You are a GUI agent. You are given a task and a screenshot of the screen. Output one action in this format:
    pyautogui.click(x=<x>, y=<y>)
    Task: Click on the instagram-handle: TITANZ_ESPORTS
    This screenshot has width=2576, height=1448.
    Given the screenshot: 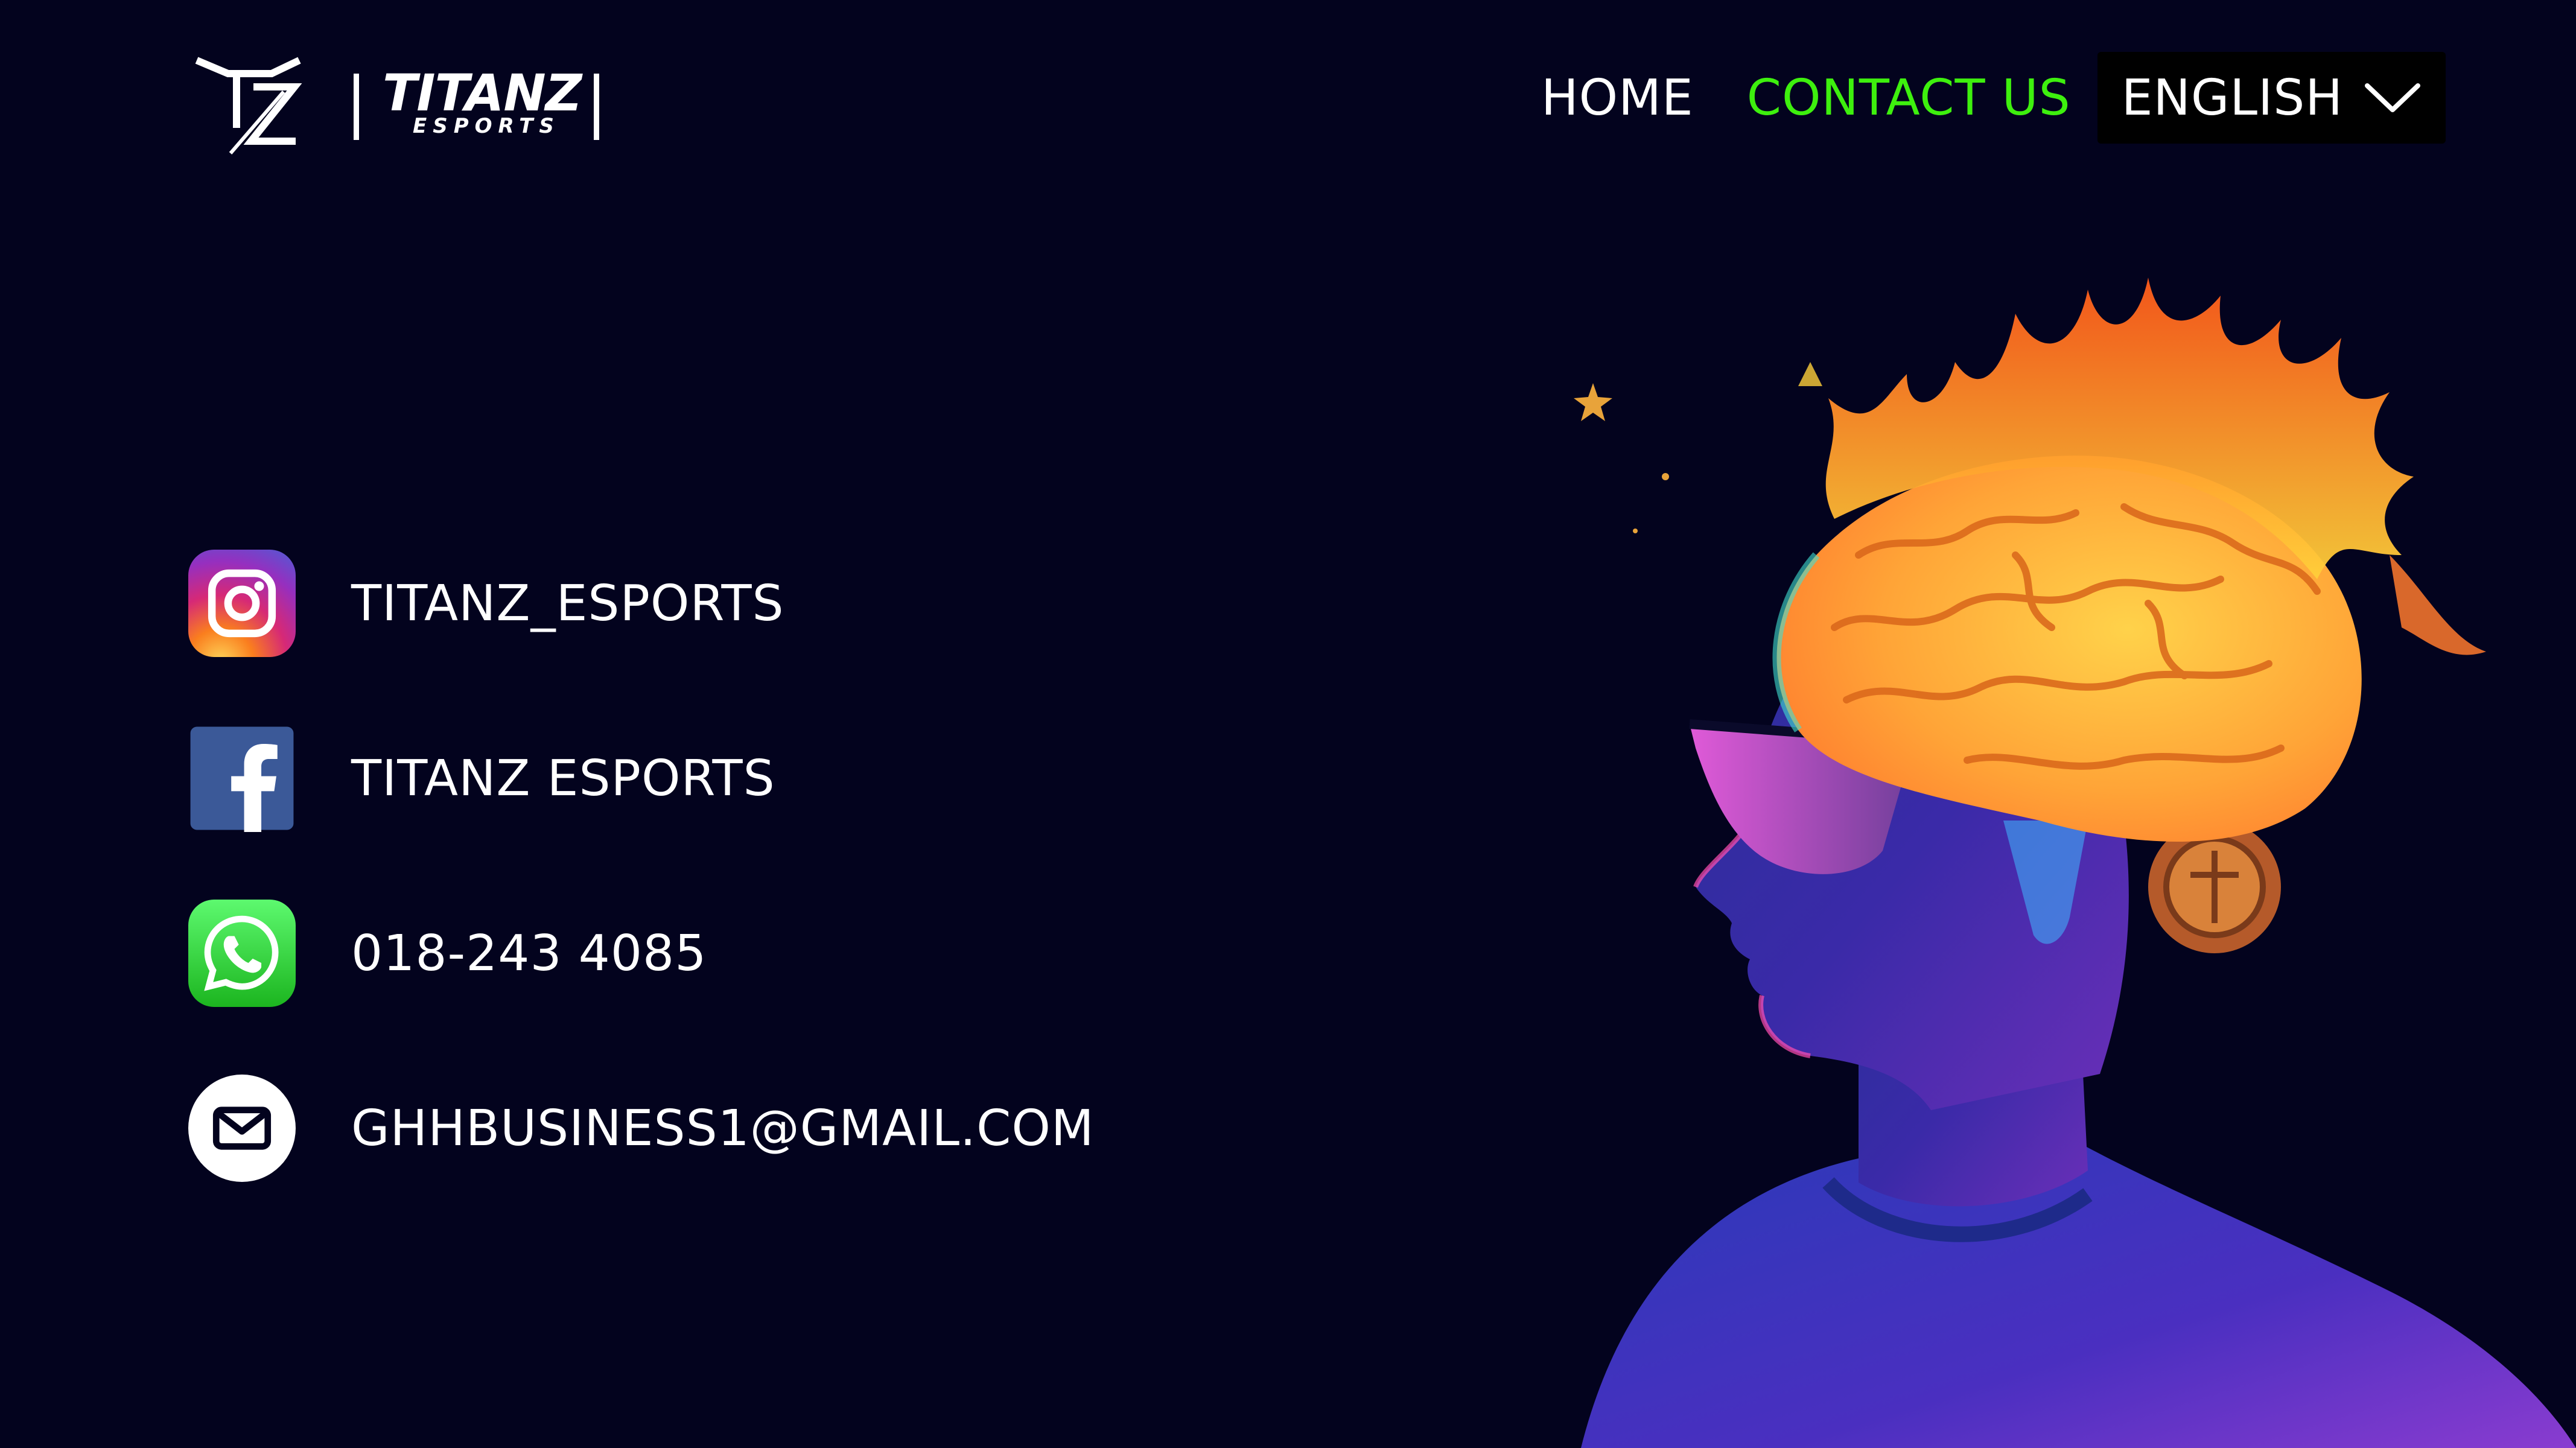 What is the action you would take?
    pyautogui.click(x=567, y=603)
    